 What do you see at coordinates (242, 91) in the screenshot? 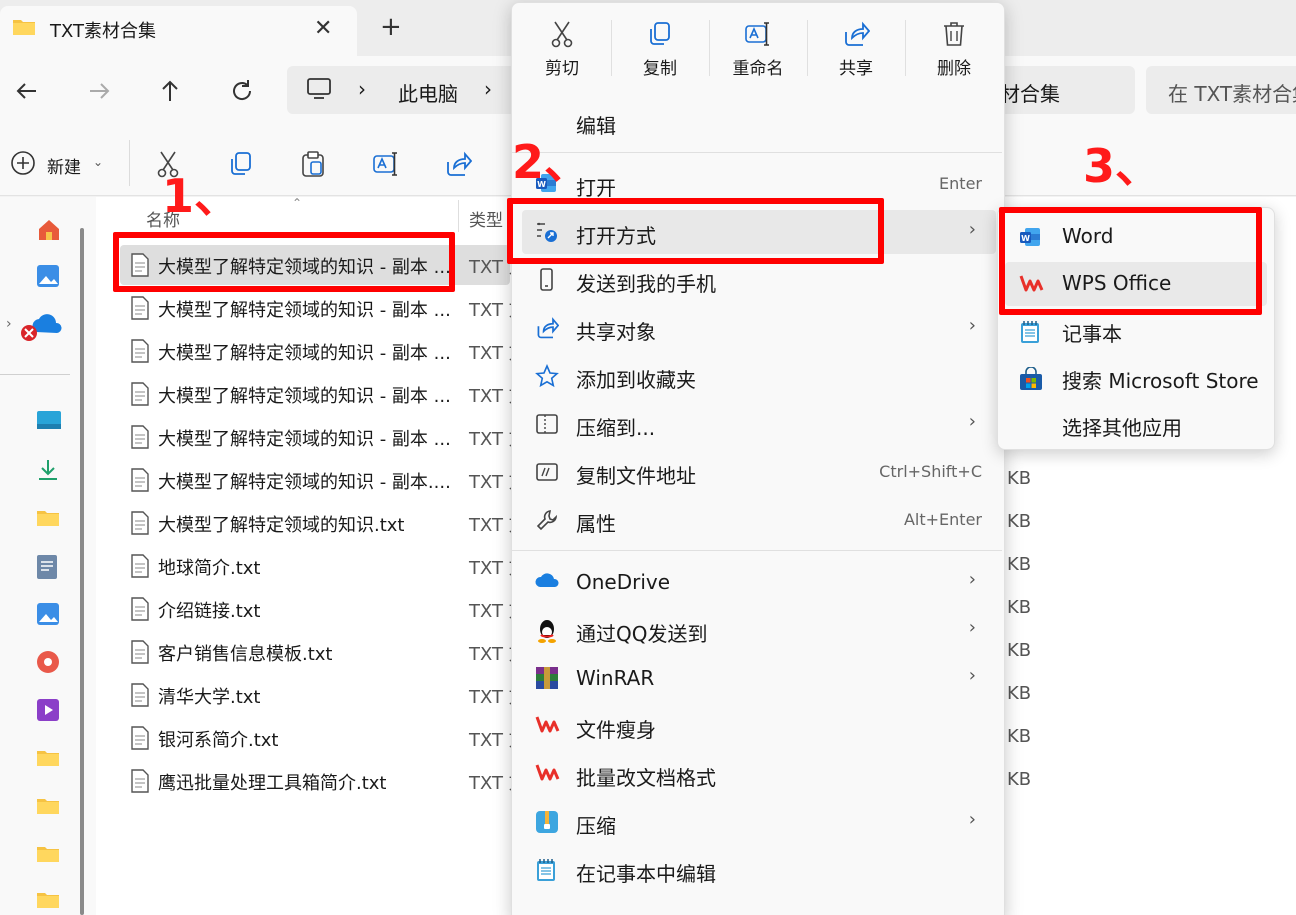
I see `refresh-icon` at bounding box center [242, 91].